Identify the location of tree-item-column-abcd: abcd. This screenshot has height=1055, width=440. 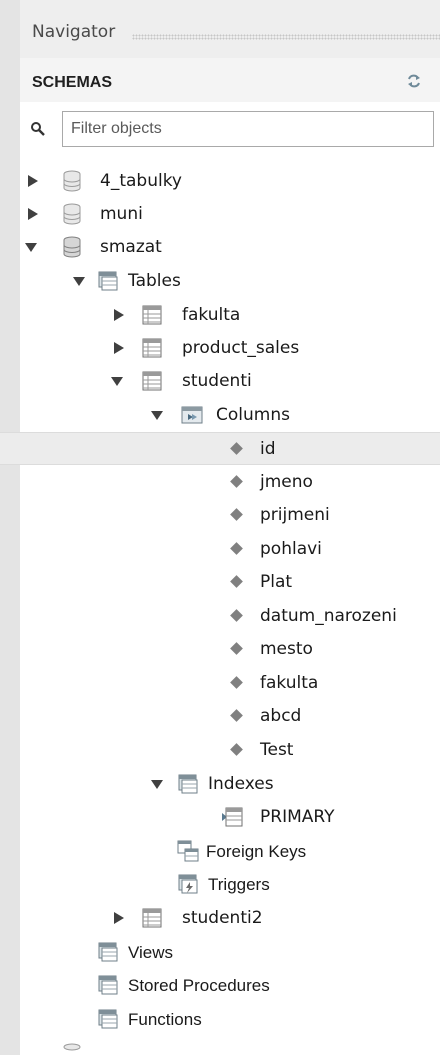
(230, 716).